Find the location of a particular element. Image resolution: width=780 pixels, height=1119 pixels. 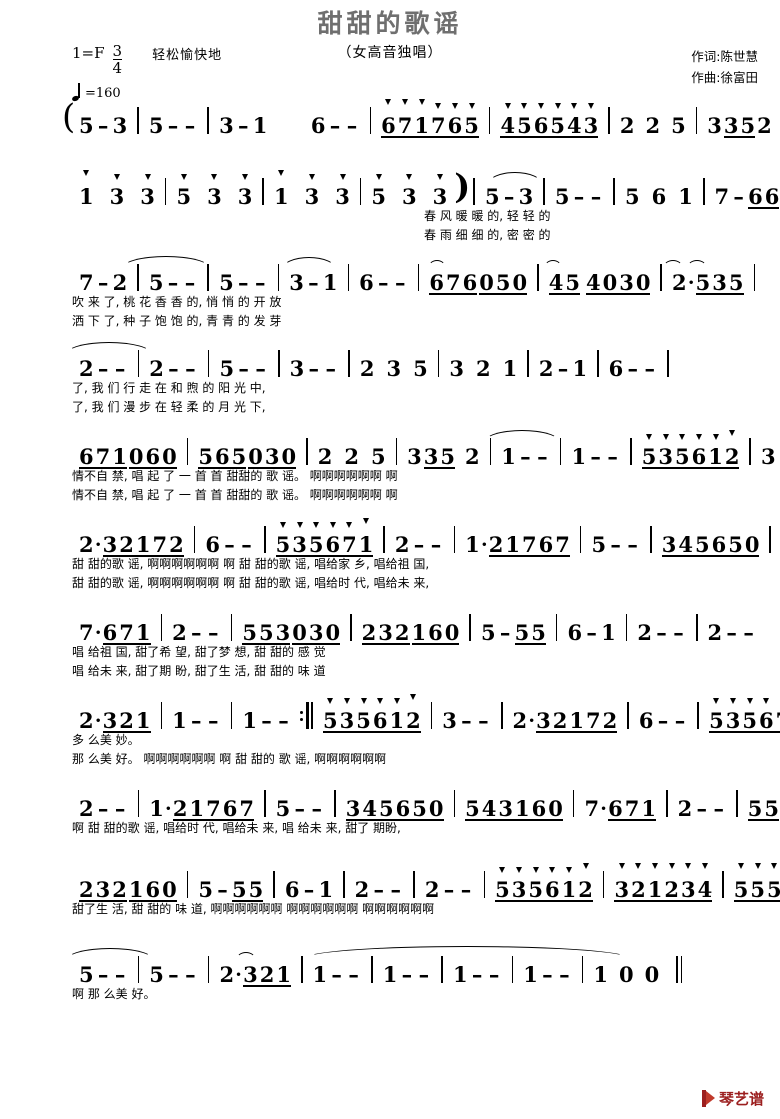

note-row-4: 2– – 2– – 5– – 3– – 235 321 2–1 6– – is located at coordinates (390, 359).